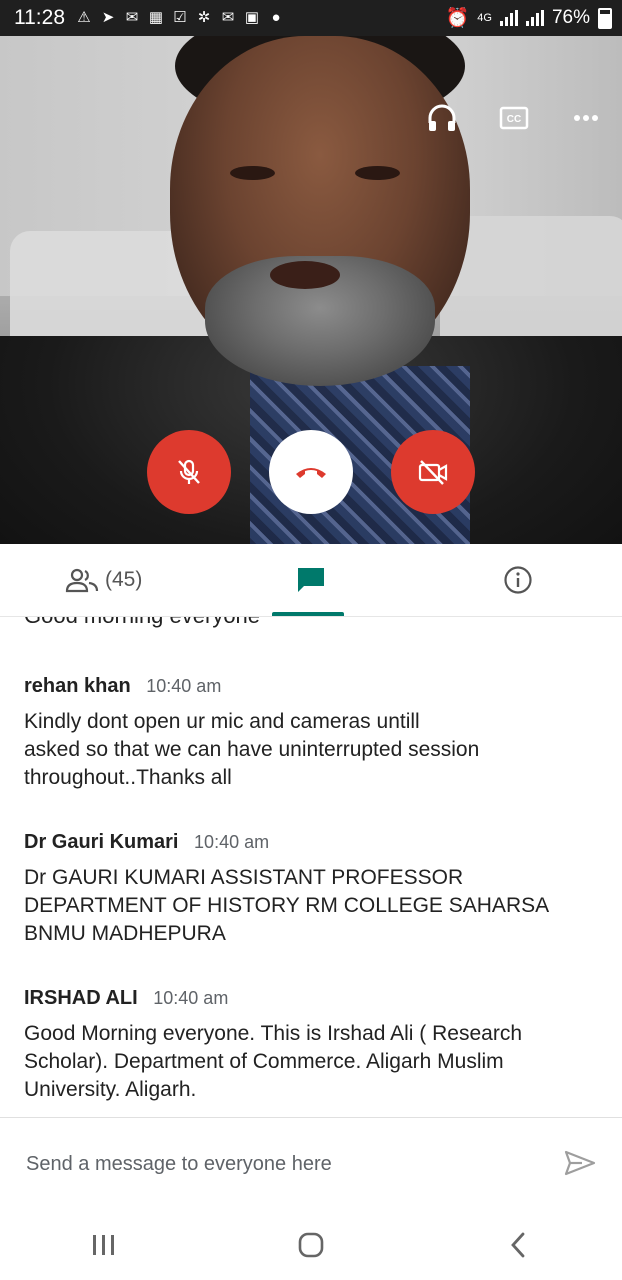 The height and width of the screenshot is (1280, 622). I want to click on status-time: 11:28, so click(39, 17).